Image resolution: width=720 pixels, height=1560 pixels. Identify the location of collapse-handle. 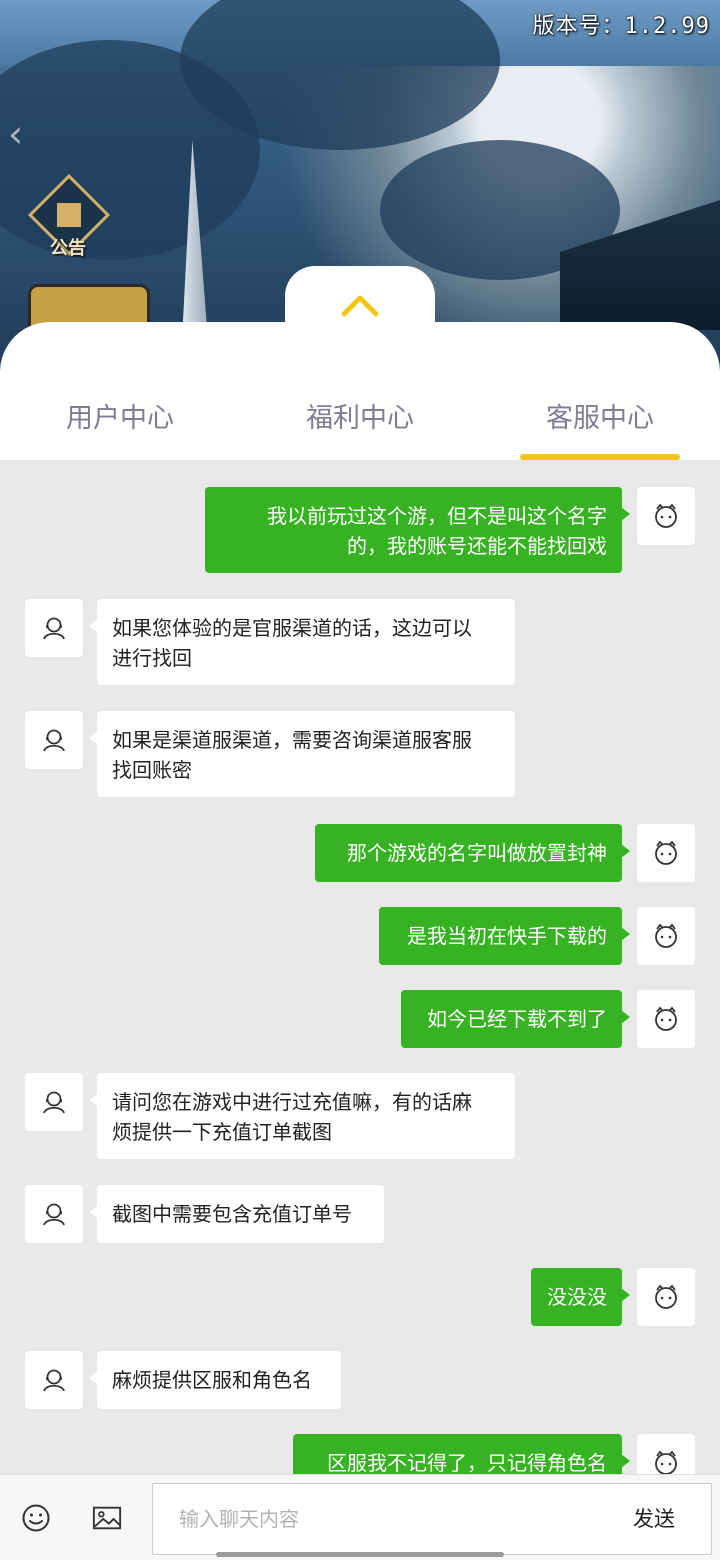
(360, 301).